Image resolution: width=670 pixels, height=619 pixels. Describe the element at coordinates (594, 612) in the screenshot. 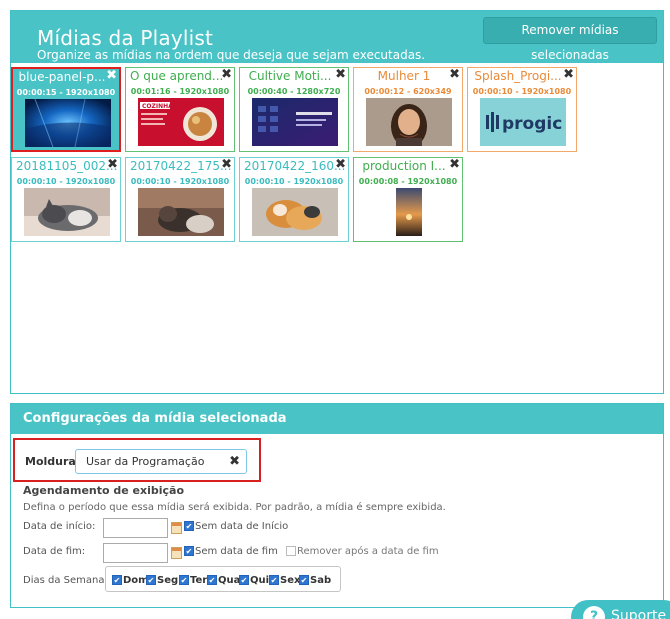

I see `help-icon: ?` at that location.